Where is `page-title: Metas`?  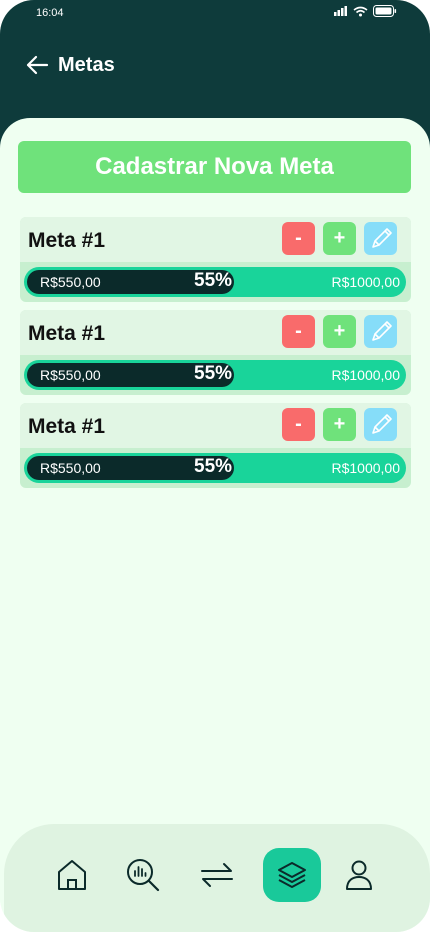
page-title: Metas is located at coordinates (86, 64).